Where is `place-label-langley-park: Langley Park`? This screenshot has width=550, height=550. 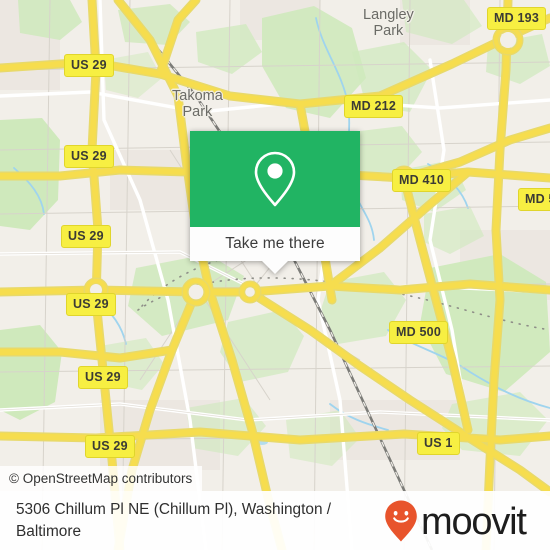 place-label-langley-park: Langley Park is located at coordinates (388, 23).